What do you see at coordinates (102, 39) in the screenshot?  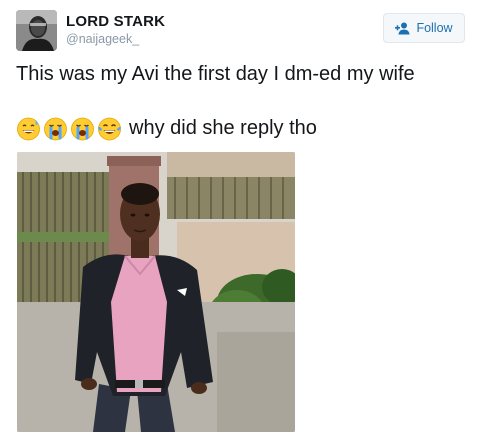 I see `author-handle: @naijageek_` at bounding box center [102, 39].